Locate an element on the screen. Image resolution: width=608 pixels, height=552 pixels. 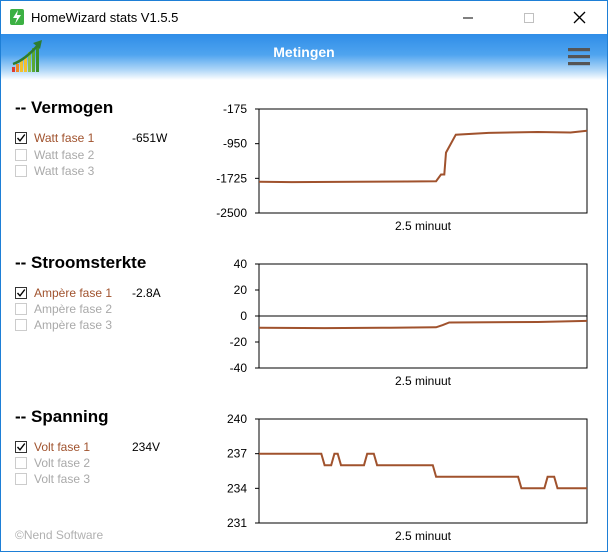
checkbox-volt-fase-1: Volt fase 1 is located at coordinates (52, 447).